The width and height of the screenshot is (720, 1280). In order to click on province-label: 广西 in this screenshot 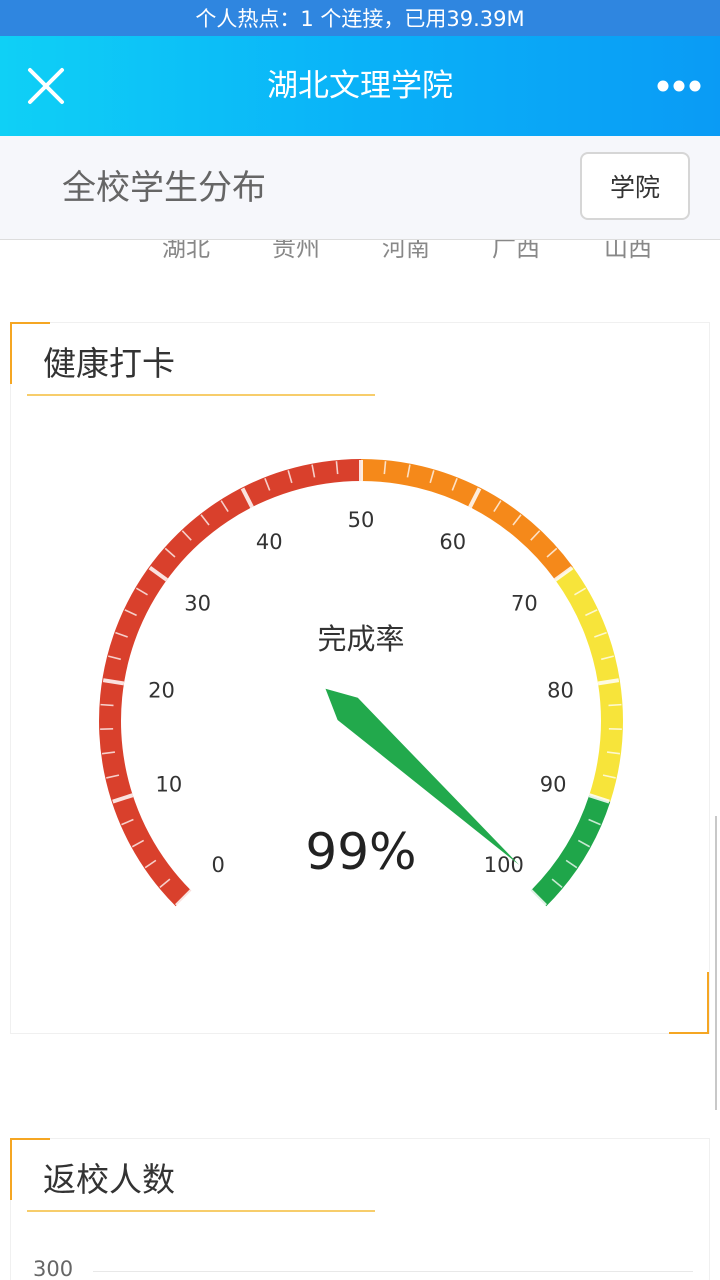, I will do `click(516, 251)`.